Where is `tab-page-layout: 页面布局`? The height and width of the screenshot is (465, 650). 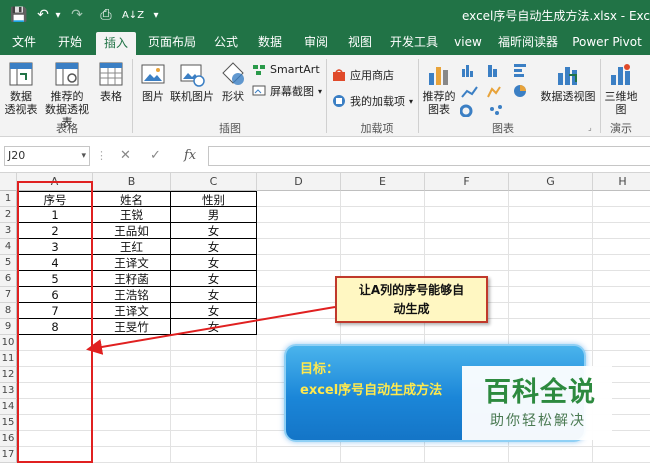
tab-page-layout: 页面布局 is located at coordinates (172, 42).